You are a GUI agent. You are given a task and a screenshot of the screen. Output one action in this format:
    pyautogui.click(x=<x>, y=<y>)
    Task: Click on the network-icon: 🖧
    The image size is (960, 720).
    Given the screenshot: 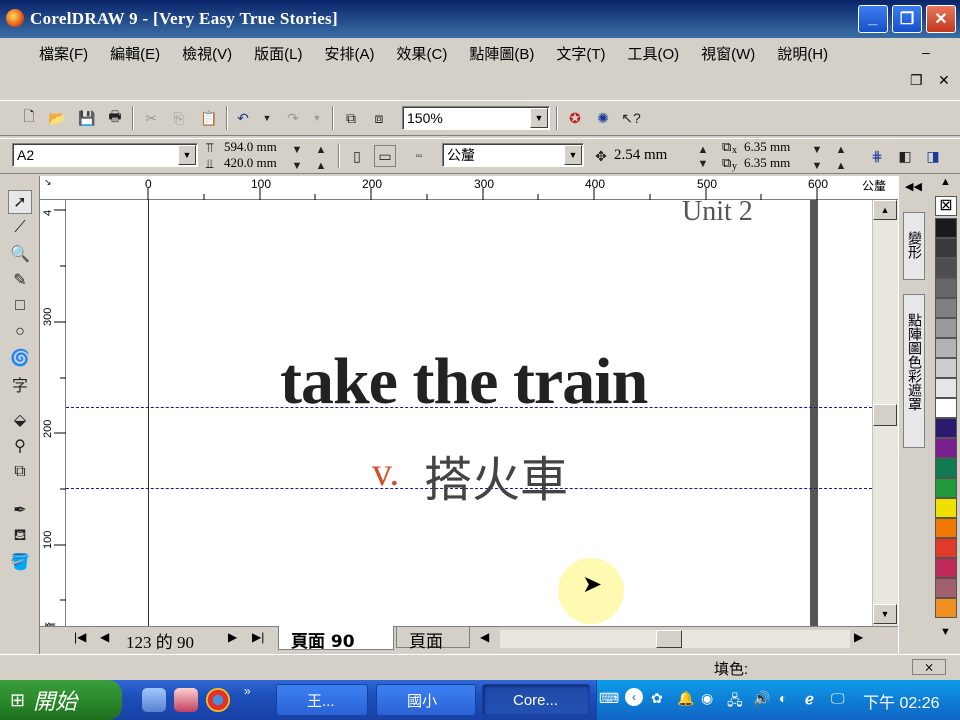 What is the action you would take?
    pyautogui.click(x=735, y=702)
    